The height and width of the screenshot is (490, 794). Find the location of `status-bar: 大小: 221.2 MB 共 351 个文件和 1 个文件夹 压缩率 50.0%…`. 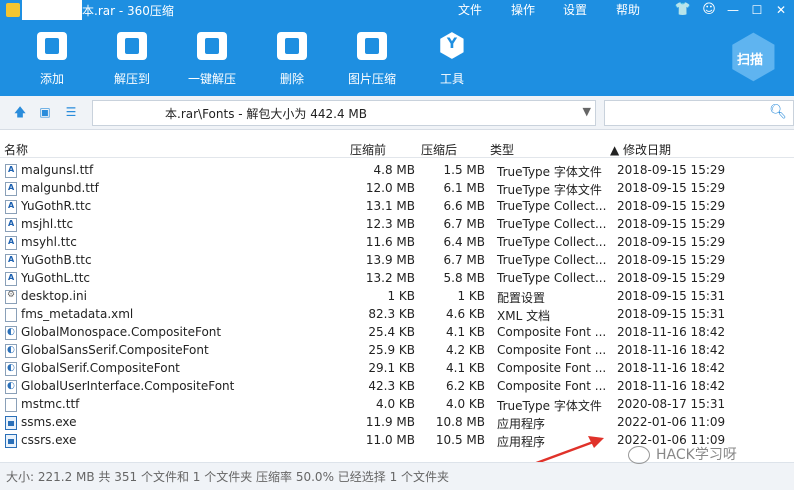

status-bar: 大小: 221.2 MB 共 351 个文件和 1 个文件夹 压缩率 50.0%… is located at coordinates (397, 476).